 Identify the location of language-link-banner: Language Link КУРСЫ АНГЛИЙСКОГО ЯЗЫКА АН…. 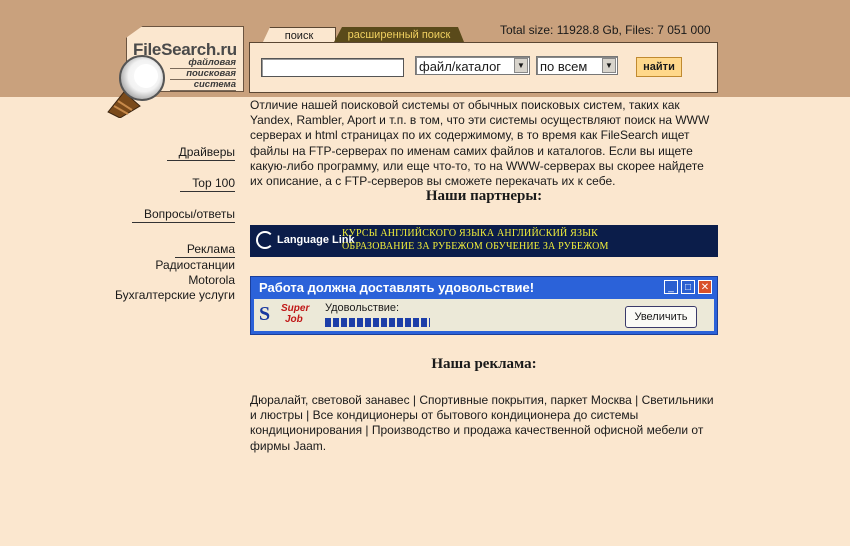
(484, 241).